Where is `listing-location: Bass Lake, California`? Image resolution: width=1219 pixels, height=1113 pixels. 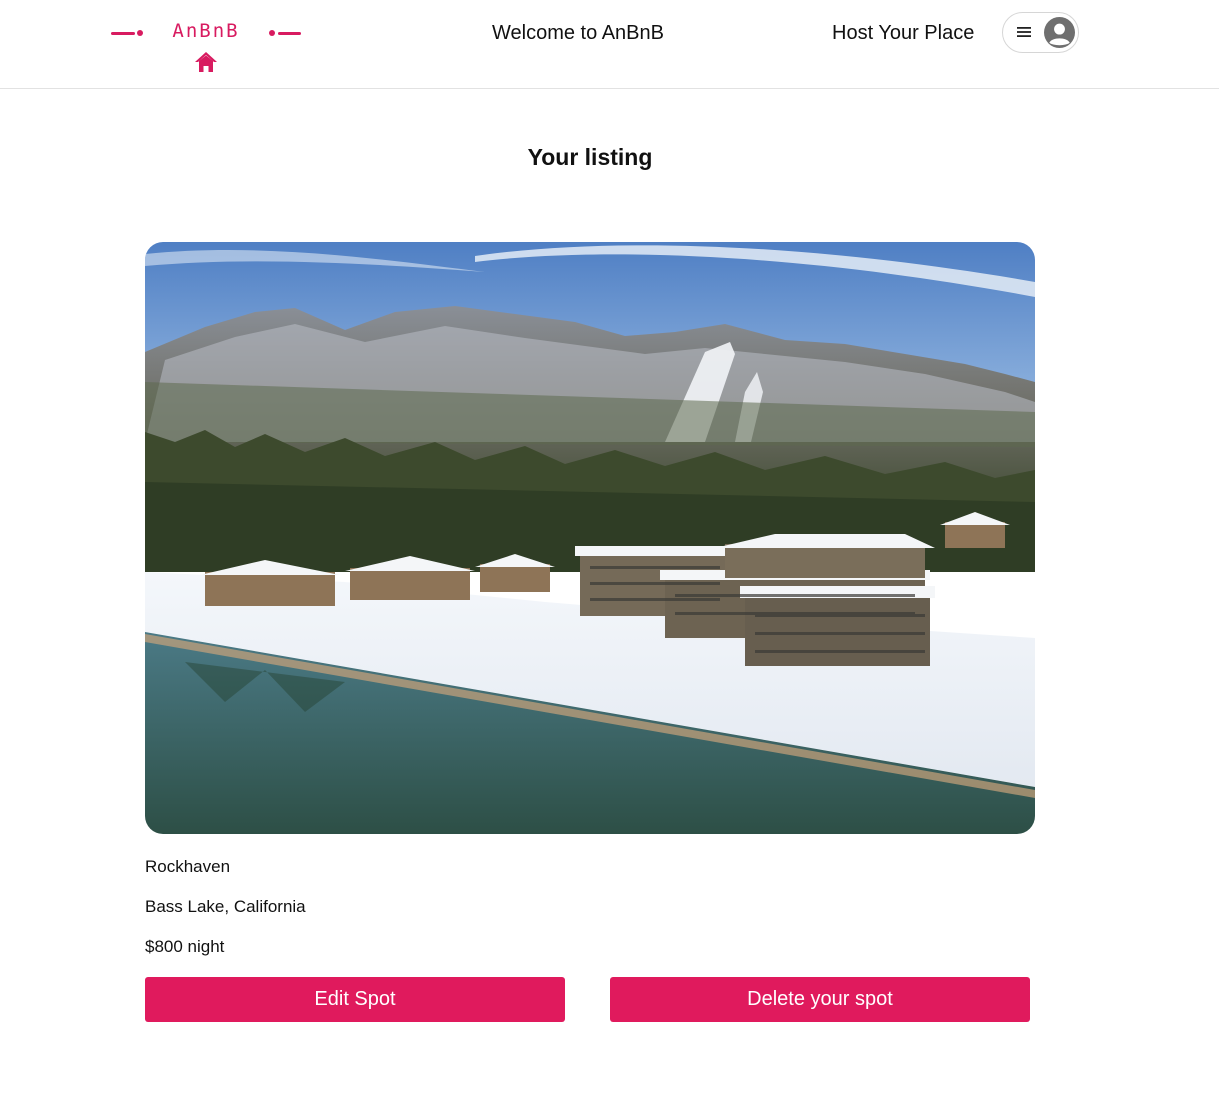
listing-location: Bass Lake, California is located at coordinates (225, 906).